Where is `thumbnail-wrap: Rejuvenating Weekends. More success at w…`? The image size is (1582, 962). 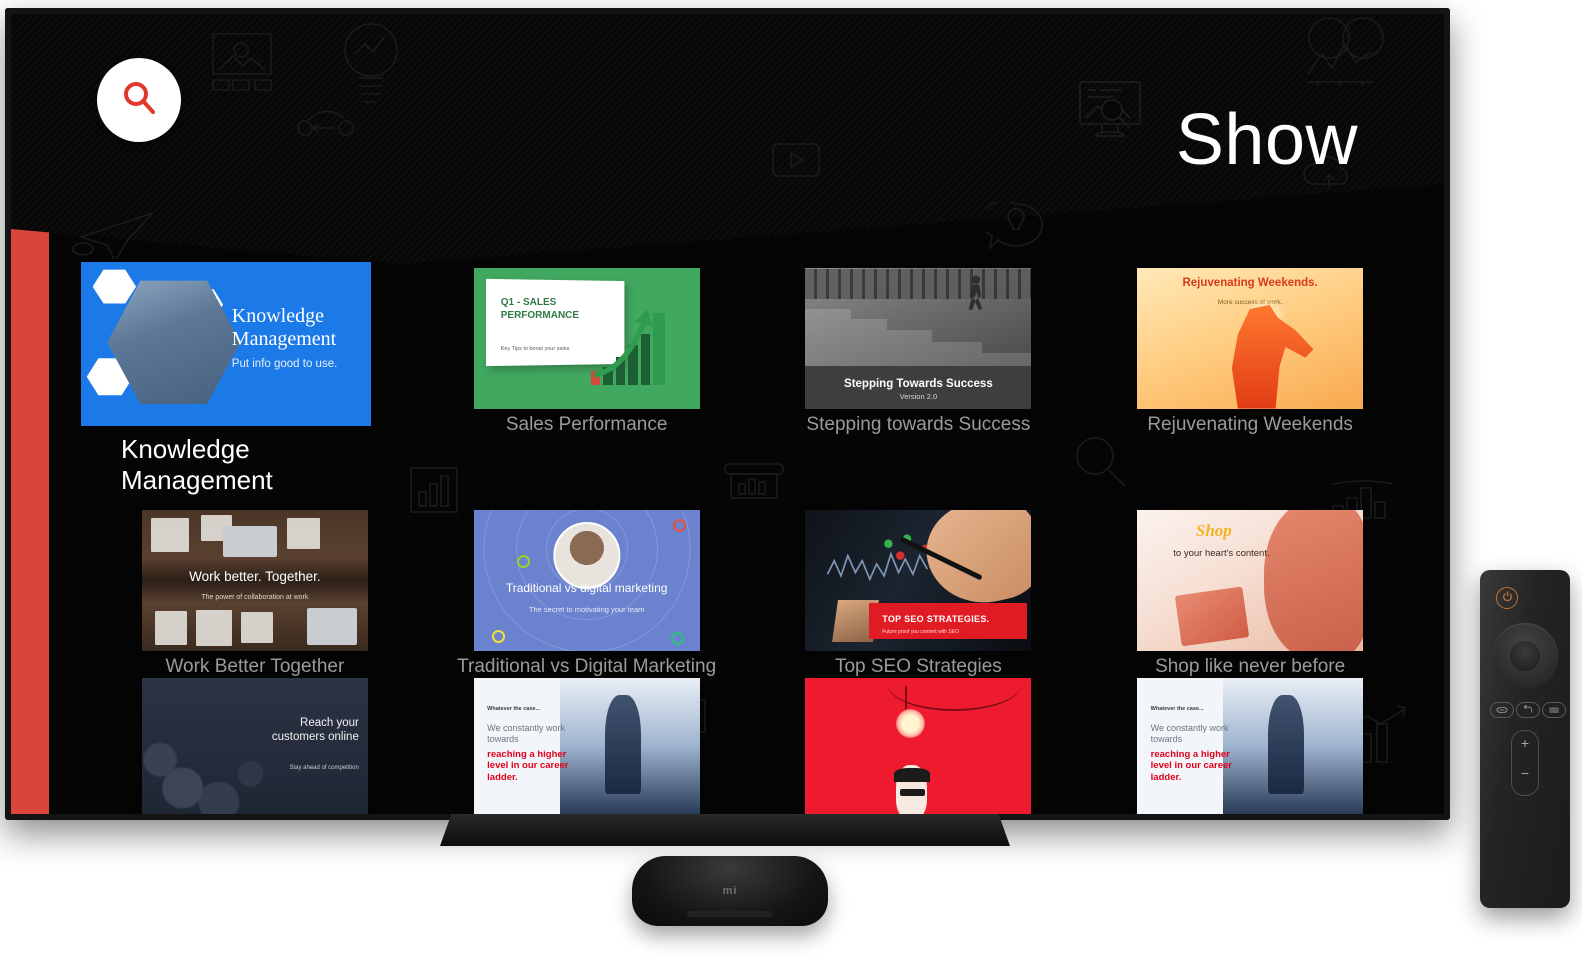
thumbnail-wrap: Rejuvenating Weekends. More success at w… is located at coordinates (1250, 338).